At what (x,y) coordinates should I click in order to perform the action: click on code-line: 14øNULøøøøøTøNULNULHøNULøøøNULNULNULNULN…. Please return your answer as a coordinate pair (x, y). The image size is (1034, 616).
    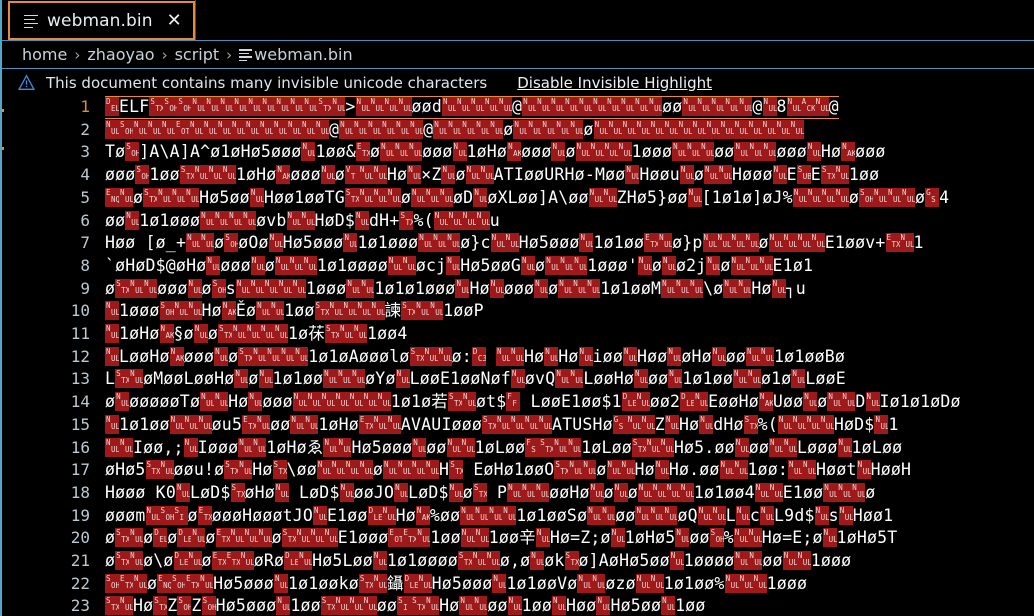
    Looking at the image, I should click on (518, 402).